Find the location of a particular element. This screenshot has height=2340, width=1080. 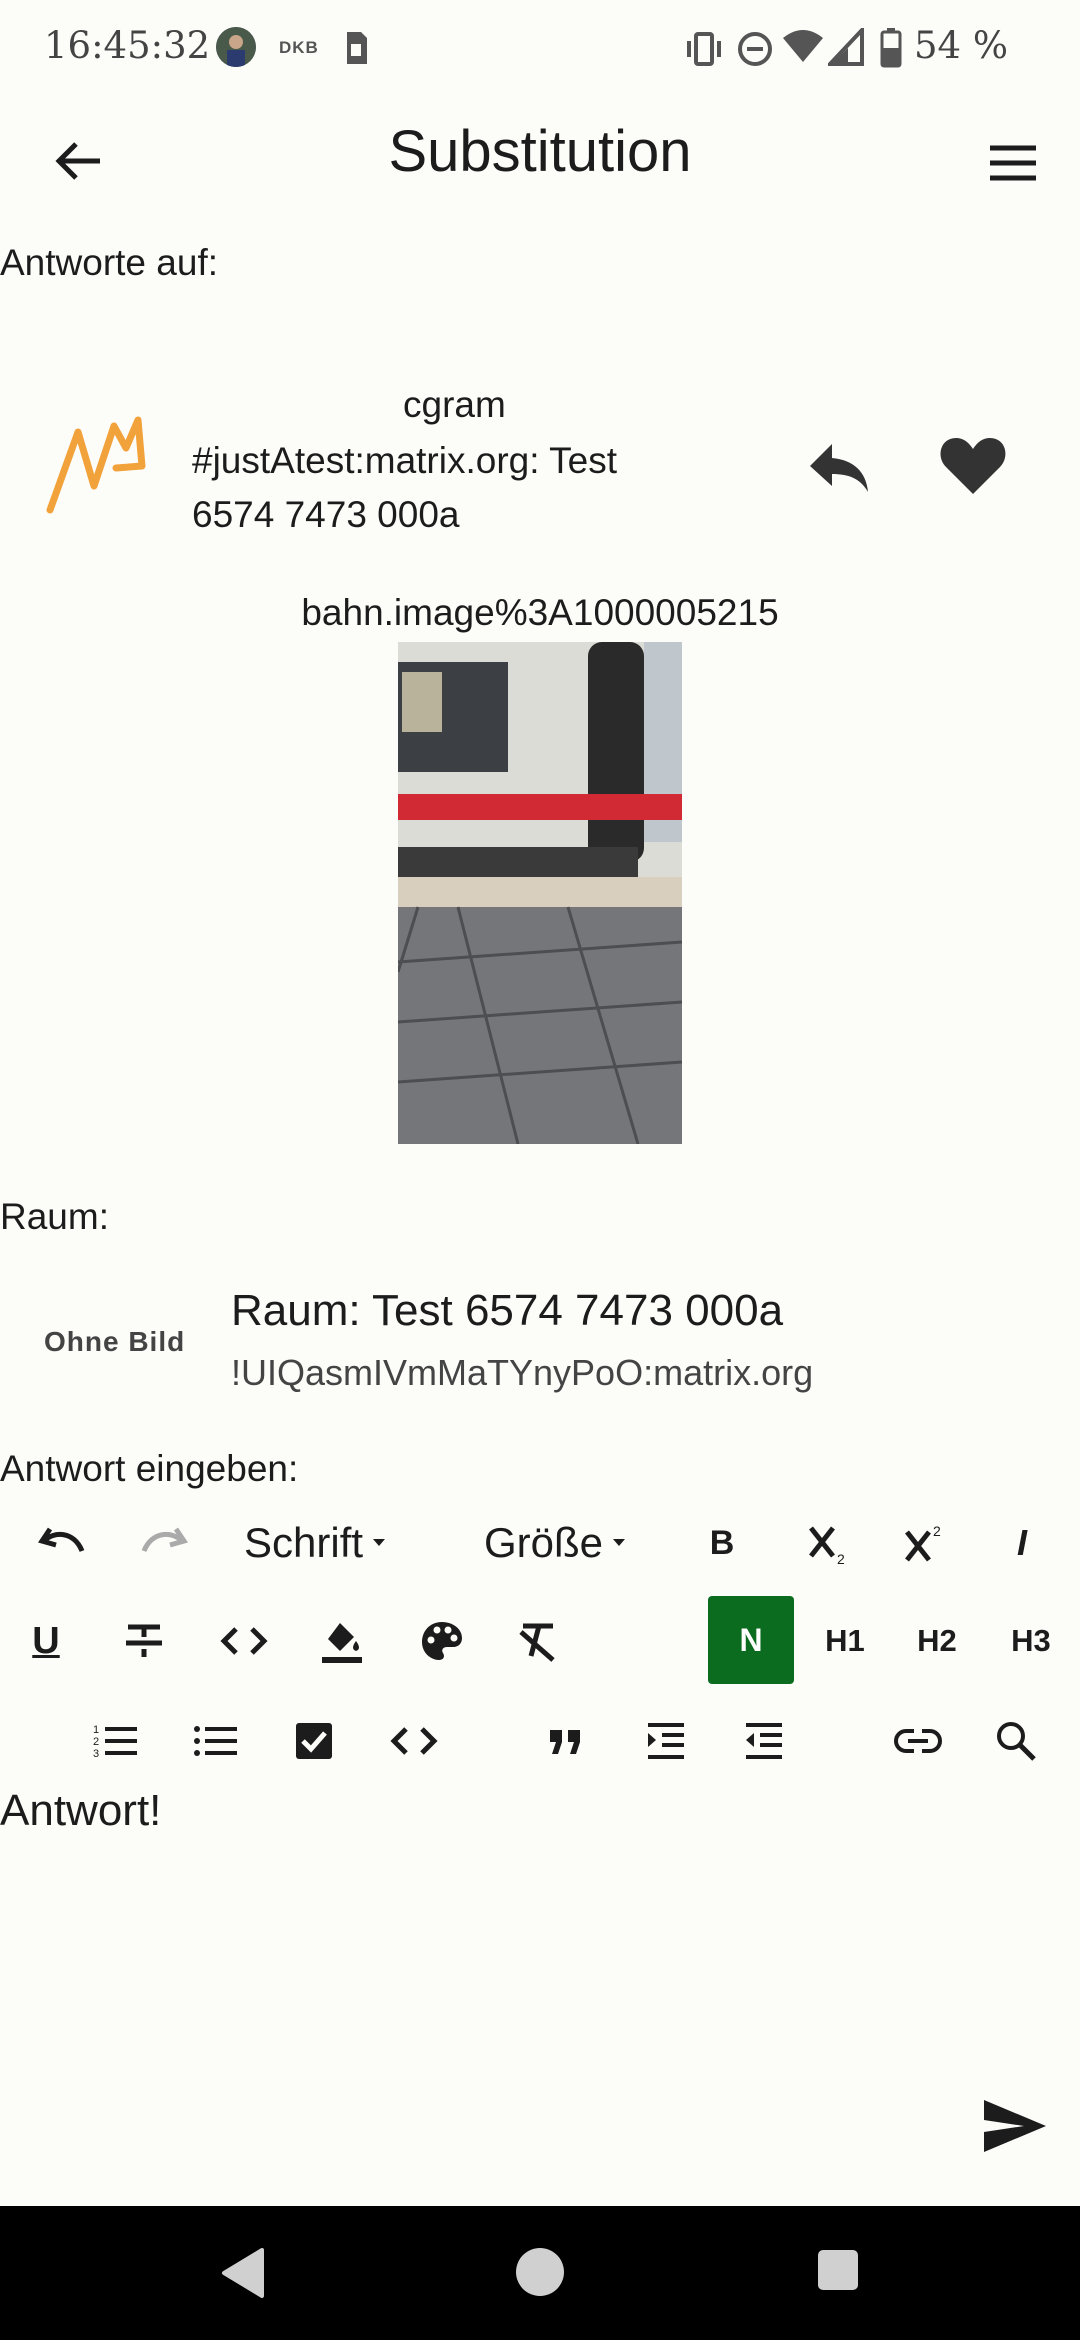

heading-1-button: H1 is located at coordinates (845, 1641).